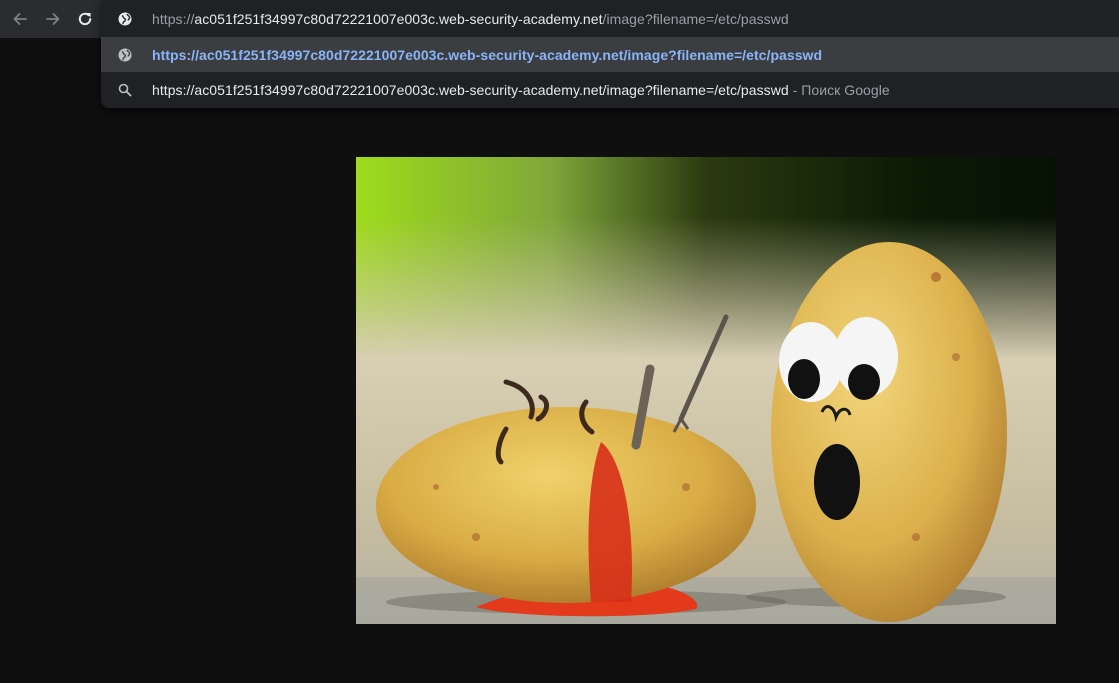  I want to click on reload-button, so click(85, 19).